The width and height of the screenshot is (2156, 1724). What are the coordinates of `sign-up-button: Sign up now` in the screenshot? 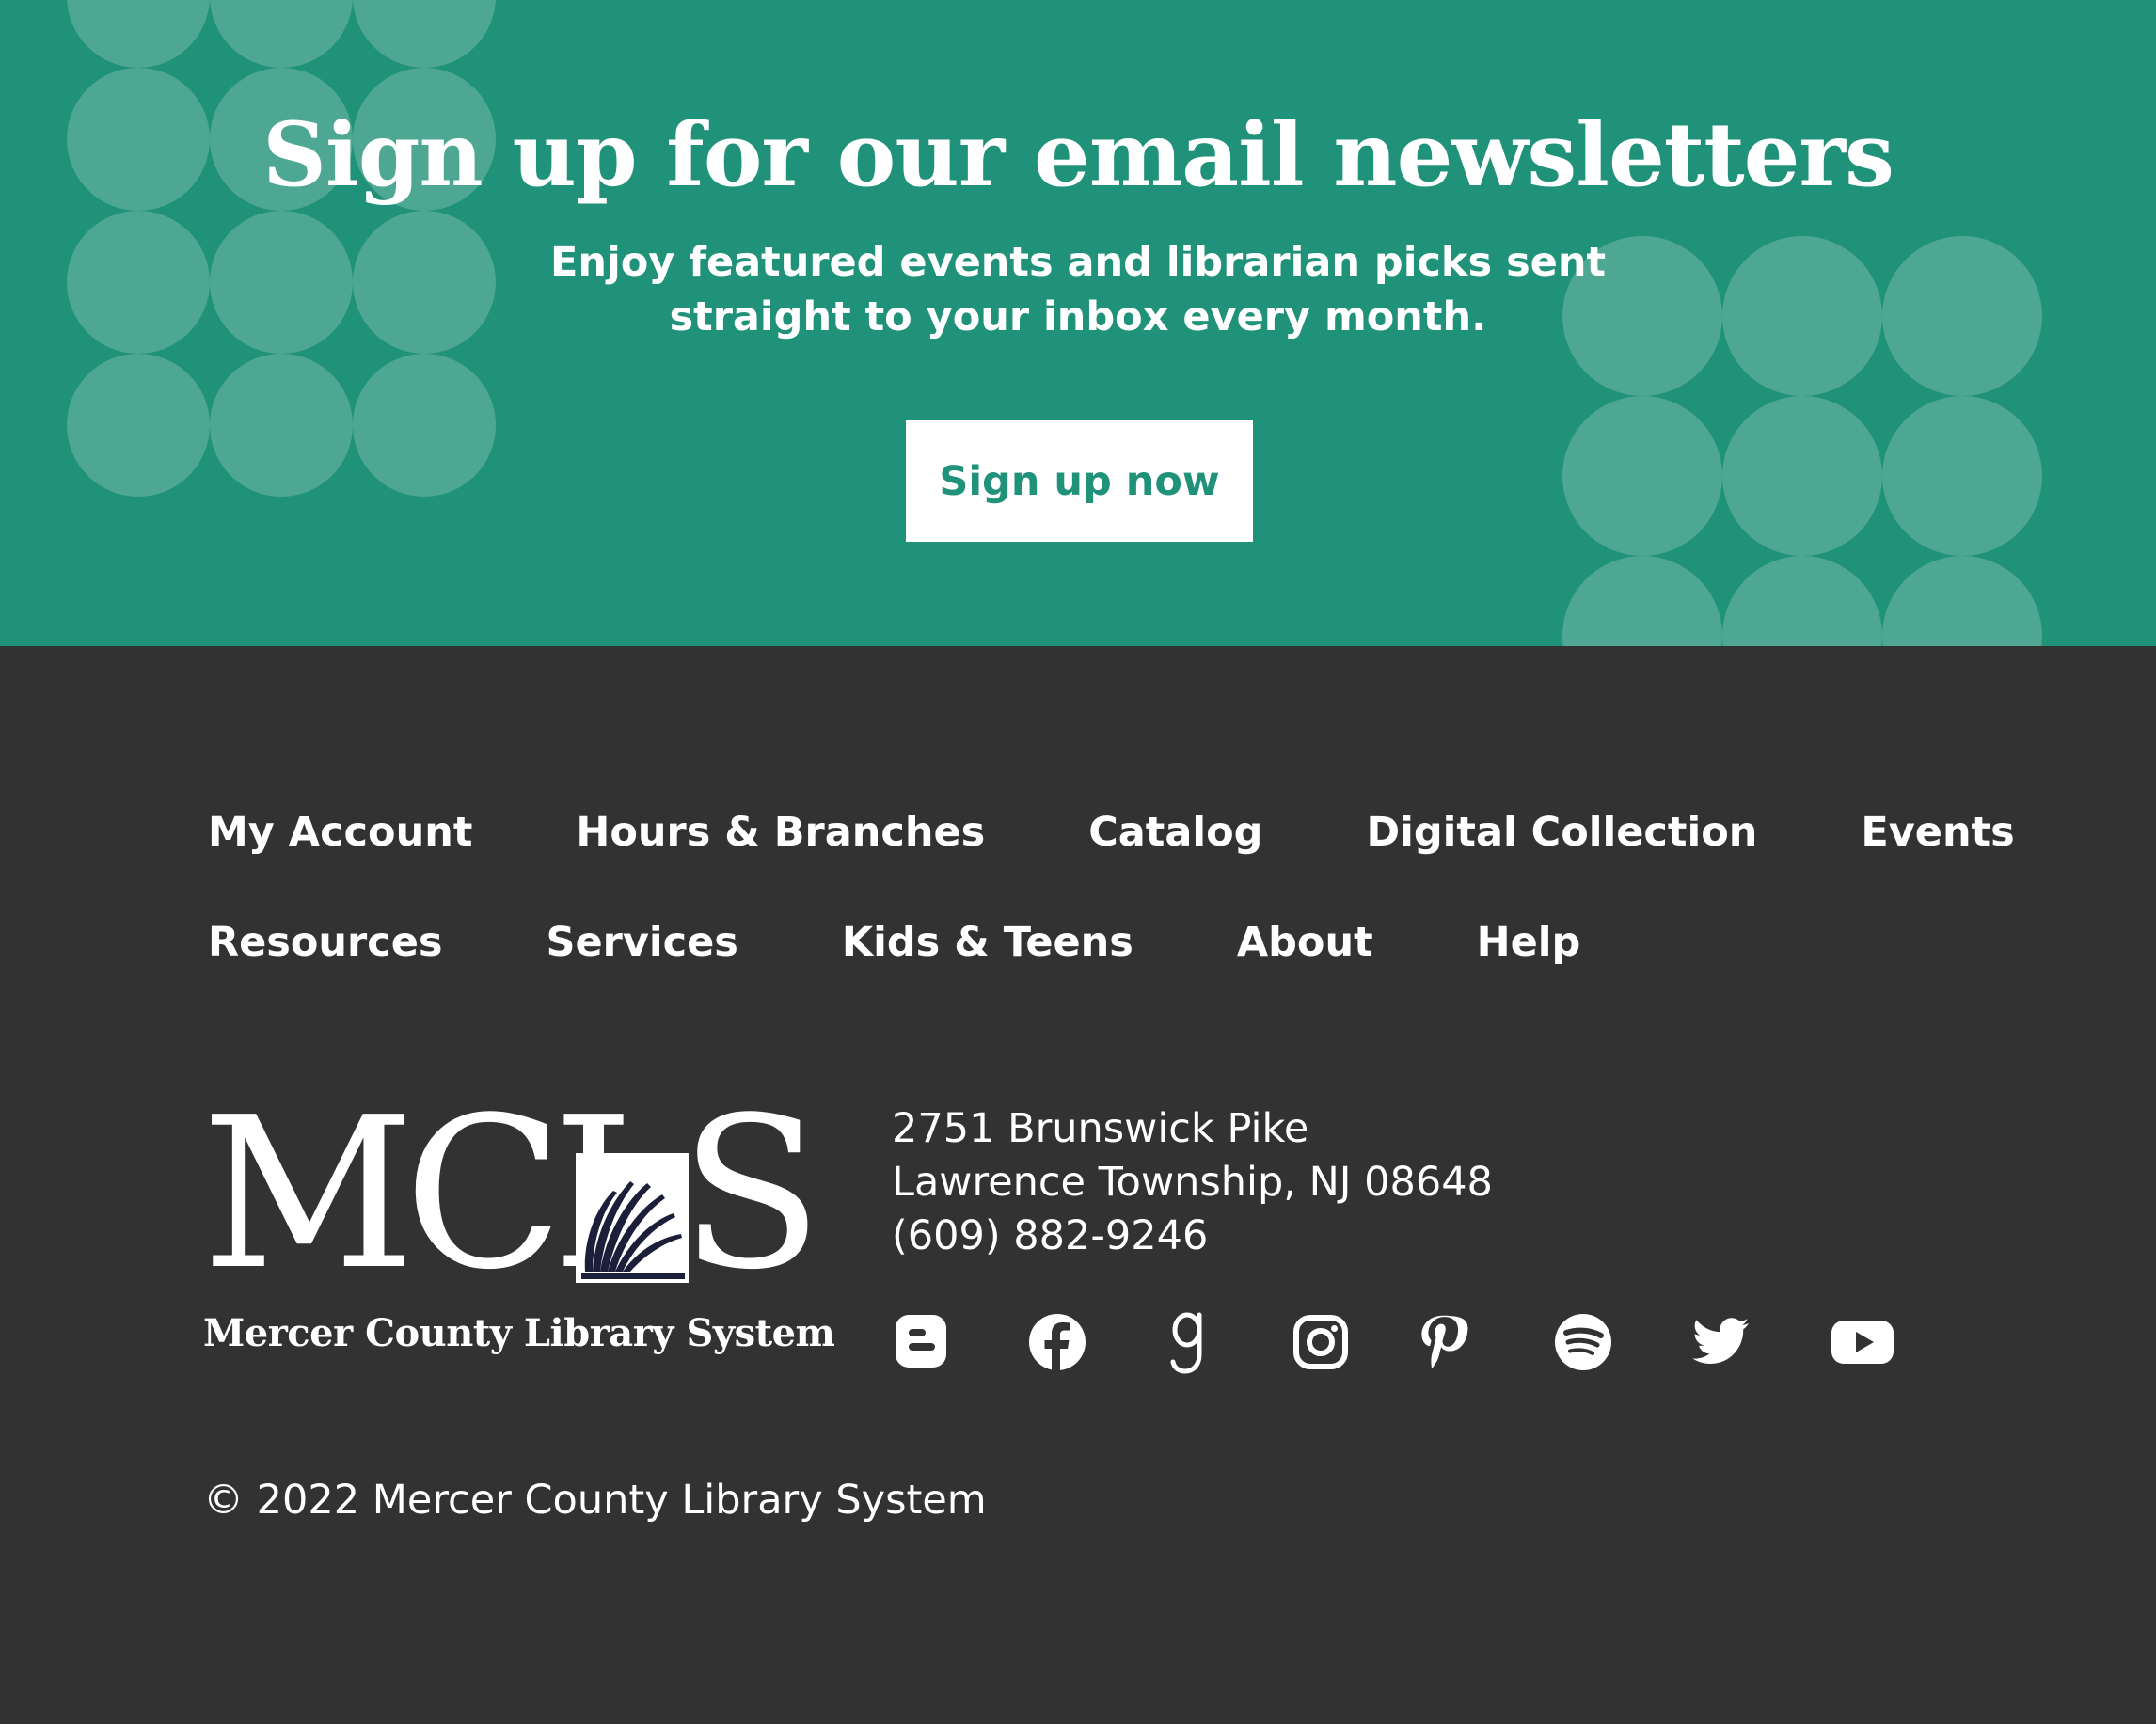 It's located at (1079, 481).